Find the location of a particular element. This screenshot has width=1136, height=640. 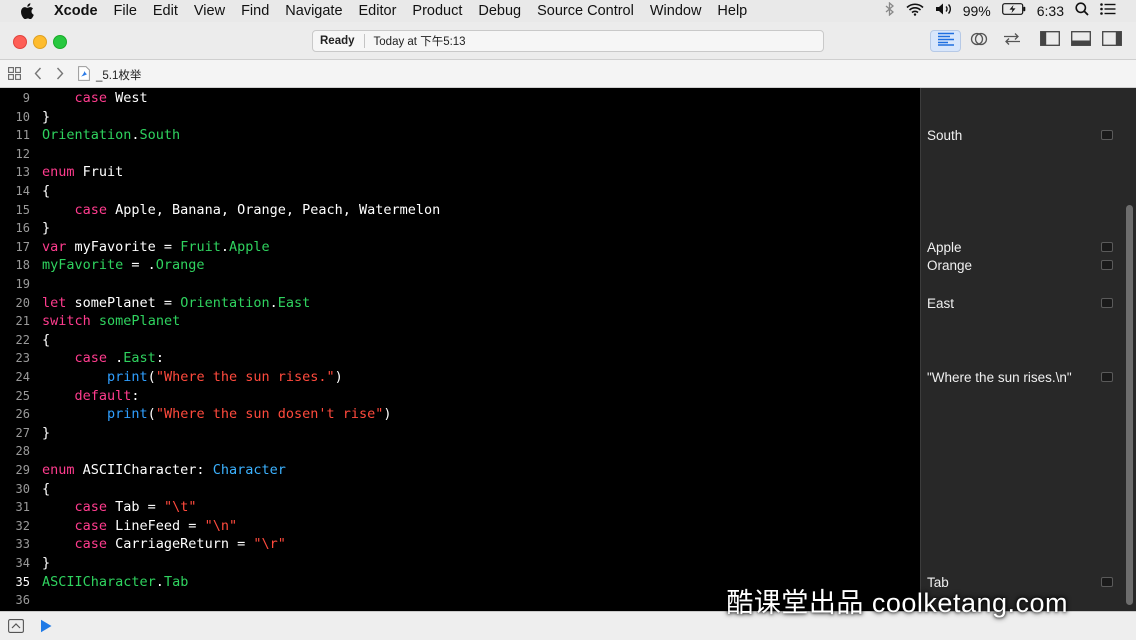

code-line: 19 is located at coordinates (460, 284).